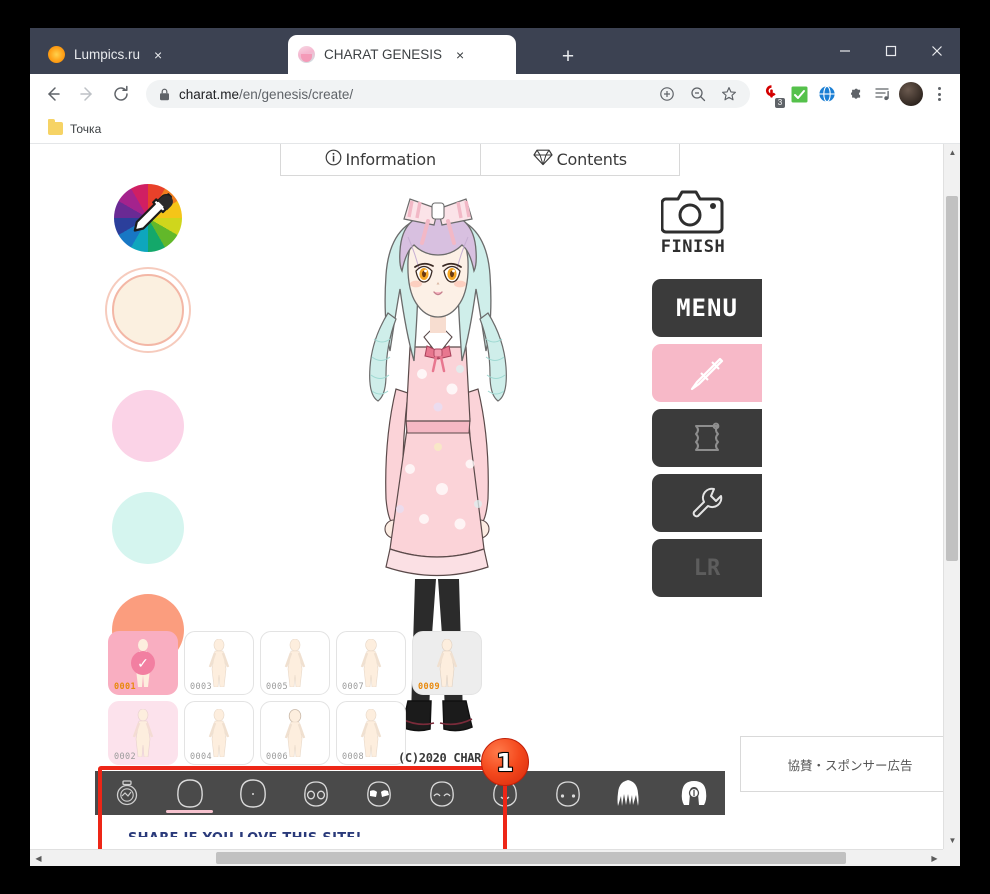 This screenshot has height=894, width=990. I want to click on extensions-bar: 3, so click(854, 94).